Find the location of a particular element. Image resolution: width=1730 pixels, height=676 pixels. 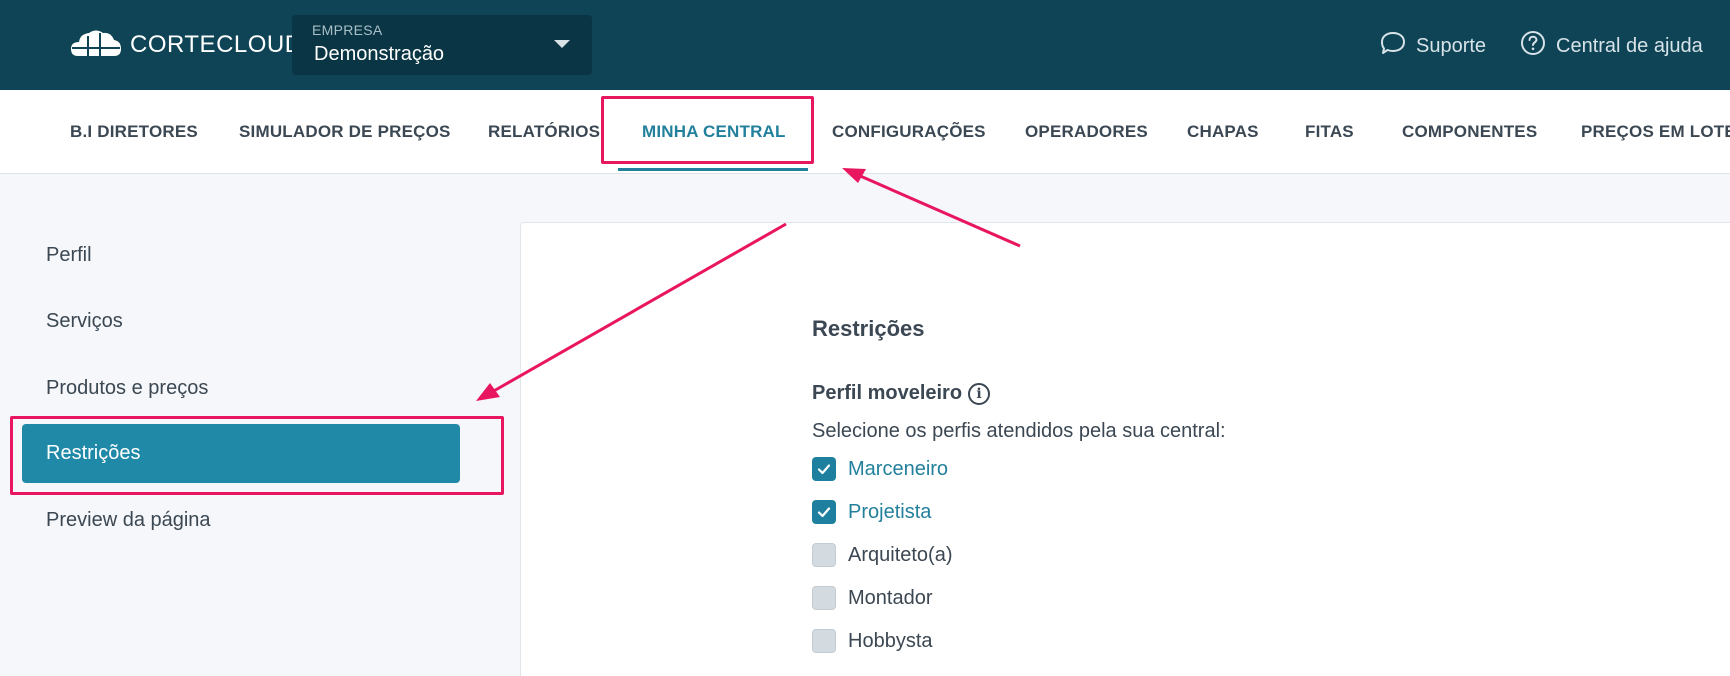

brand-logo: CORTECLOUD is located at coordinates (186, 45).